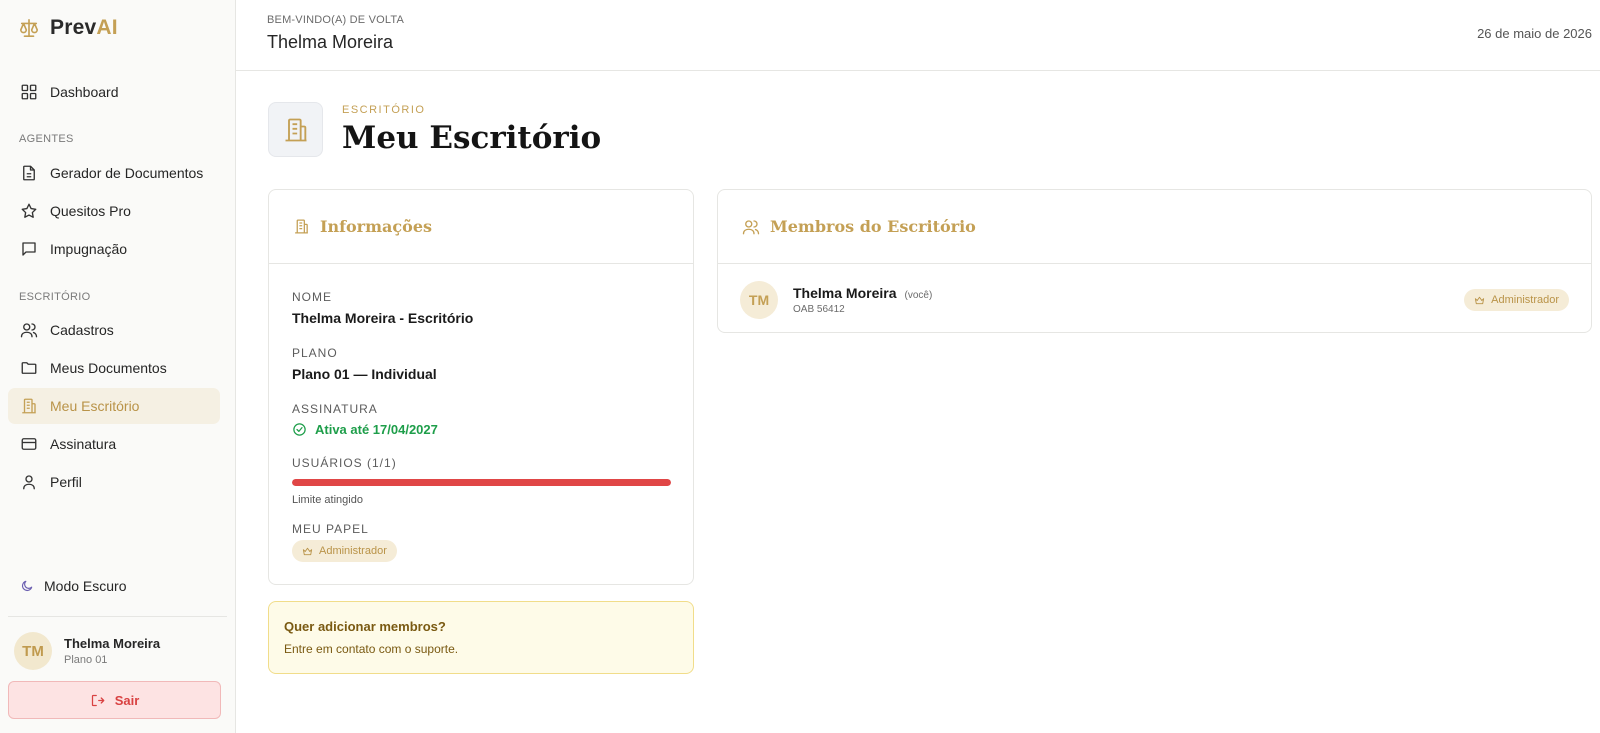 The height and width of the screenshot is (733, 1600). What do you see at coordinates (330, 42) in the screenshot?
I see `header-user-name: Thelma Moreira` at bounding box center [330, 42].